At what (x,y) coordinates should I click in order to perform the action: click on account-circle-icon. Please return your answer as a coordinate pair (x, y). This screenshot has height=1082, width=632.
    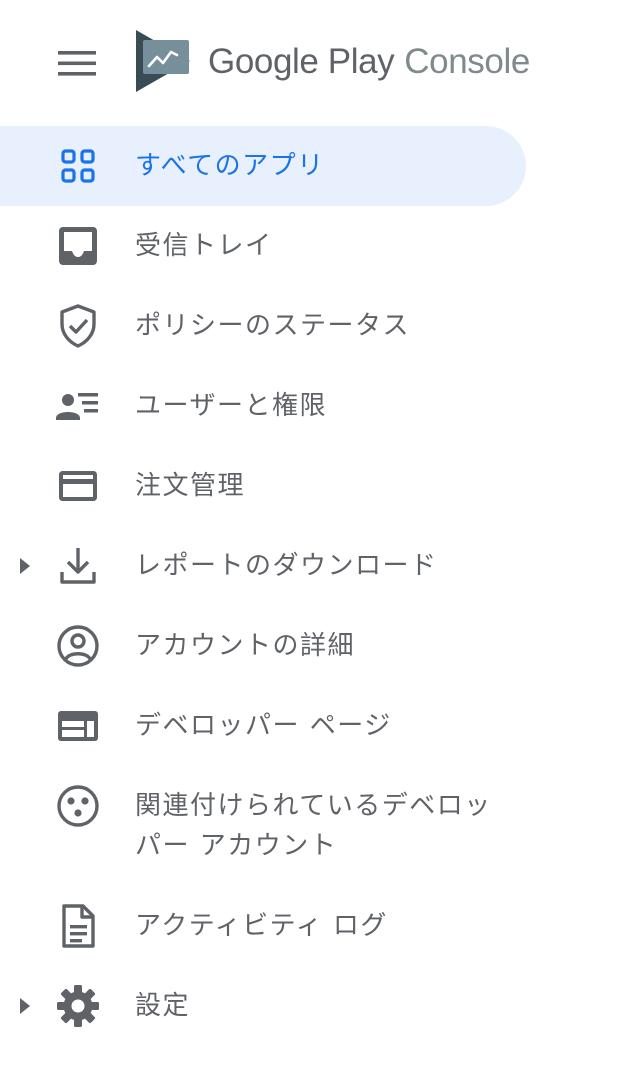
    Looking at the image, I should click on (78, 646).